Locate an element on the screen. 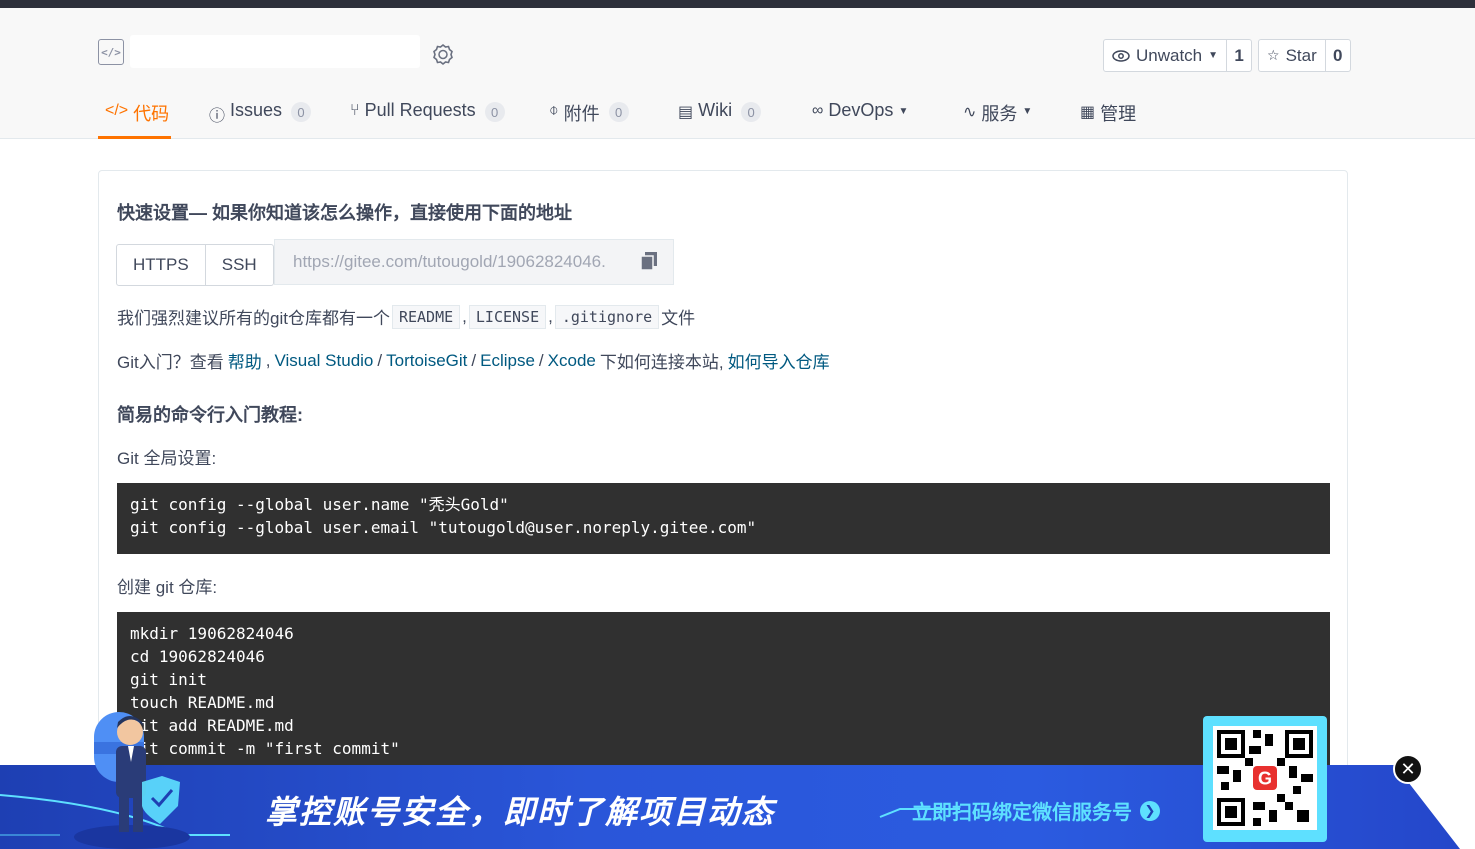 The width and height of the screenshot is (1475, 849). help-link: 帮助 is located at coordinates (245, 360).